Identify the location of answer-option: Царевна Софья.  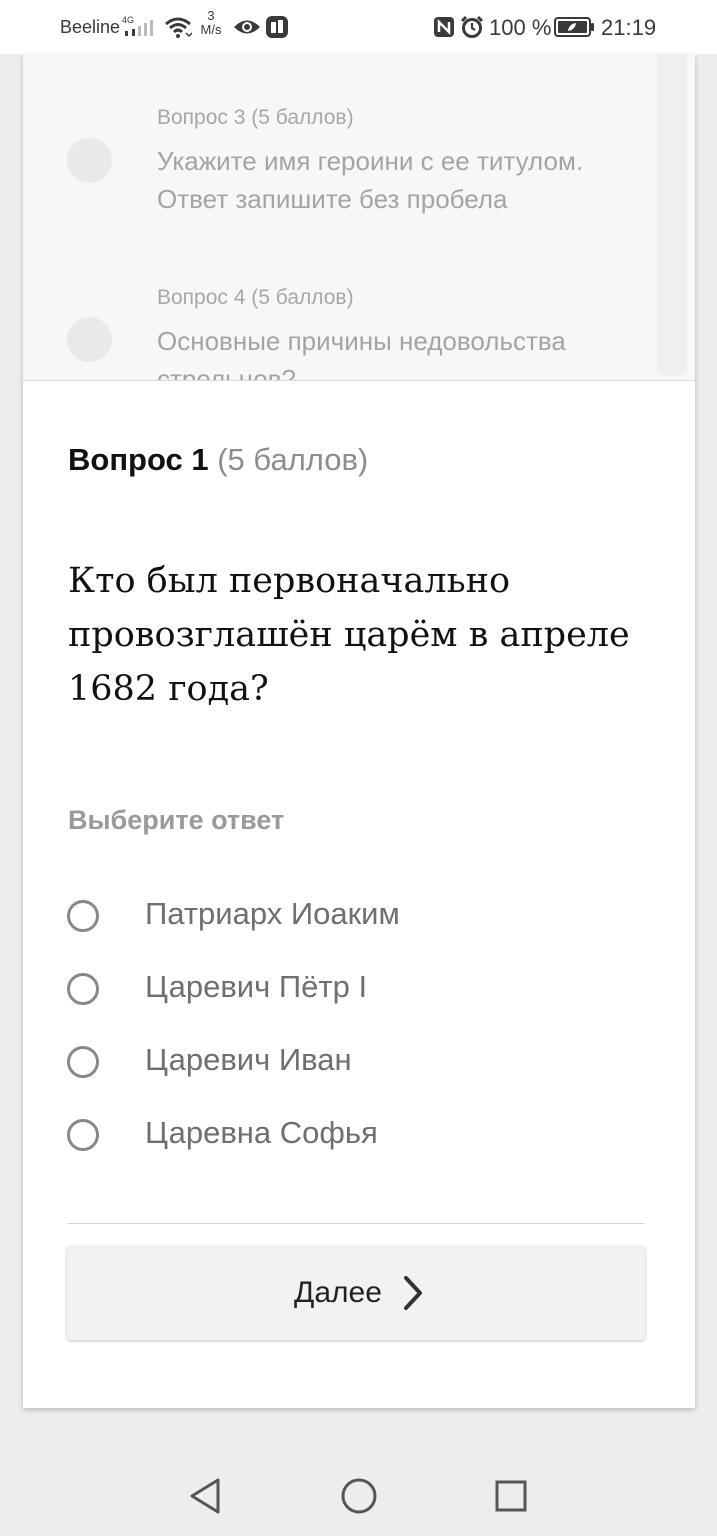
(347, 1138).